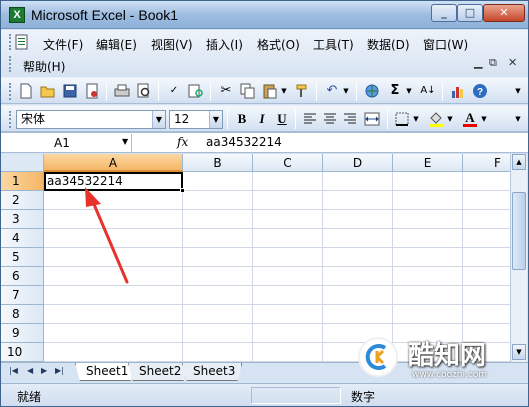  Describe the element at coordinates (395, 91) in the screenshot. I see `autosum-icon: Σ` at that location.